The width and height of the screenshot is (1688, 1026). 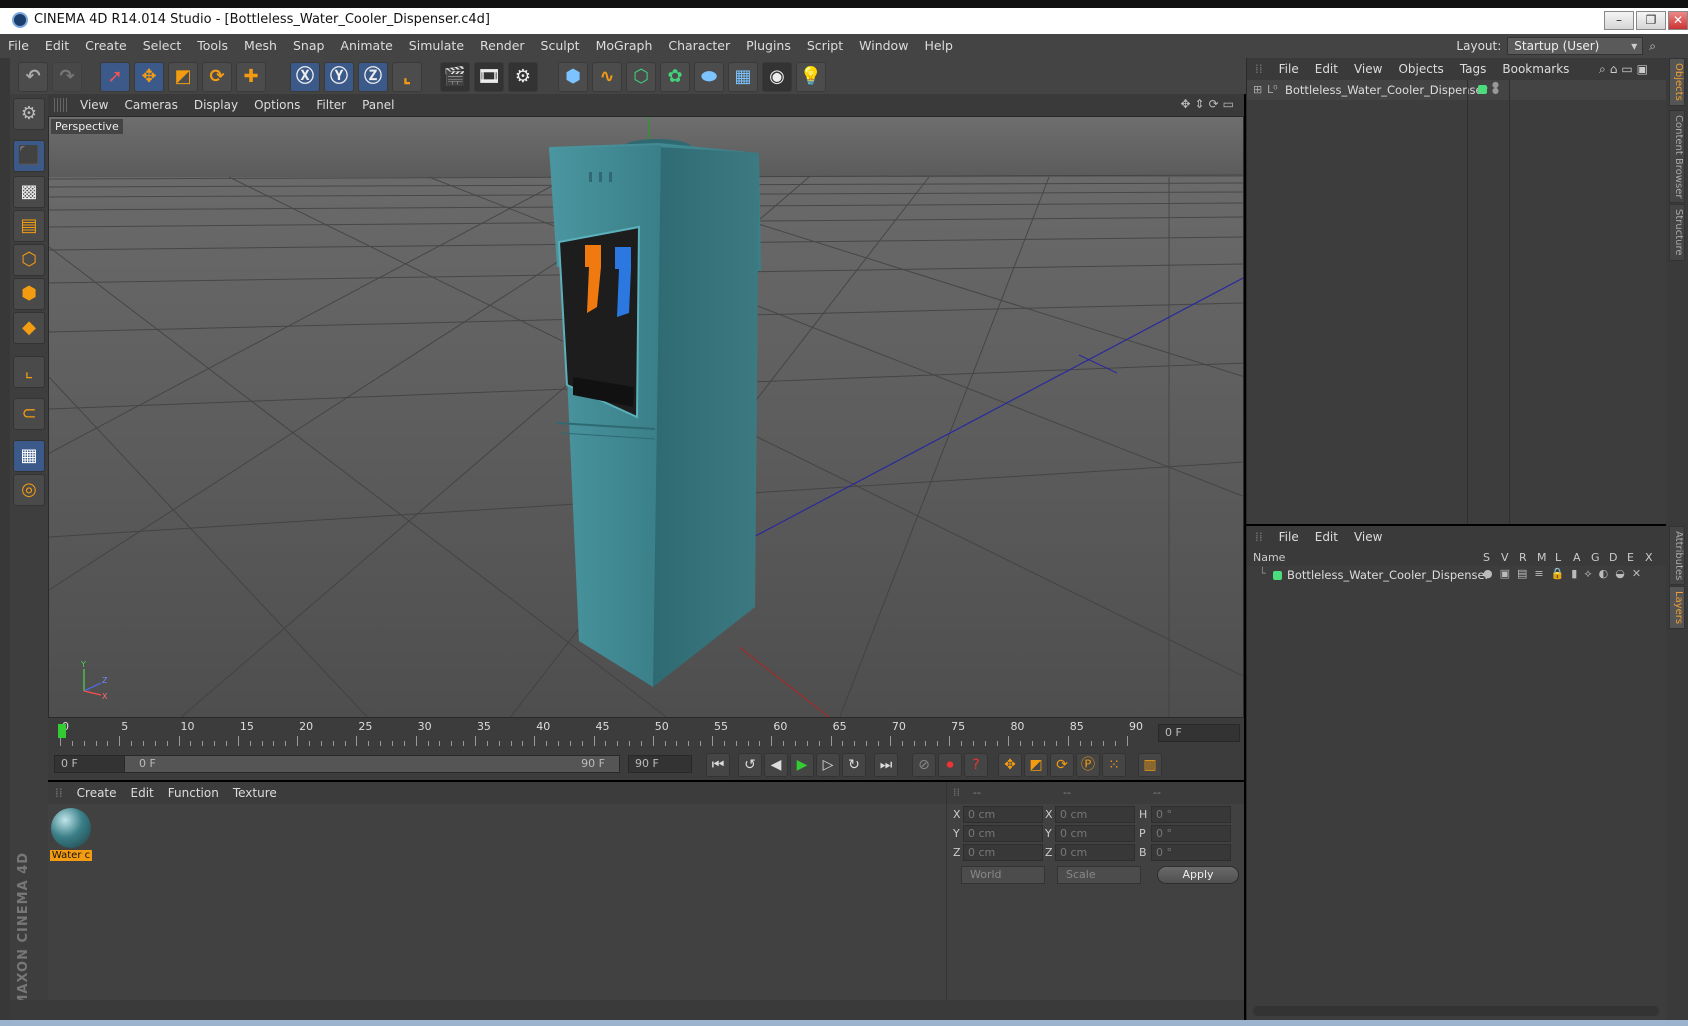 What do you see at coordinates (573, 77) in the screenshot?
I see `cube-primitive-icon: ⬢` at bounding box center [573, 77].